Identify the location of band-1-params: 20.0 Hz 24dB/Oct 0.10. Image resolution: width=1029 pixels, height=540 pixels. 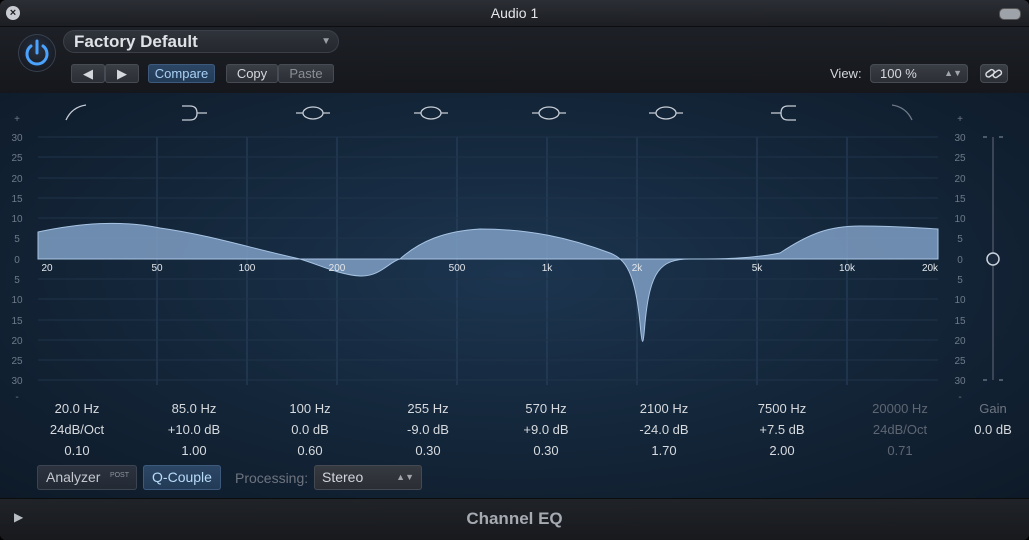
(77, 429).